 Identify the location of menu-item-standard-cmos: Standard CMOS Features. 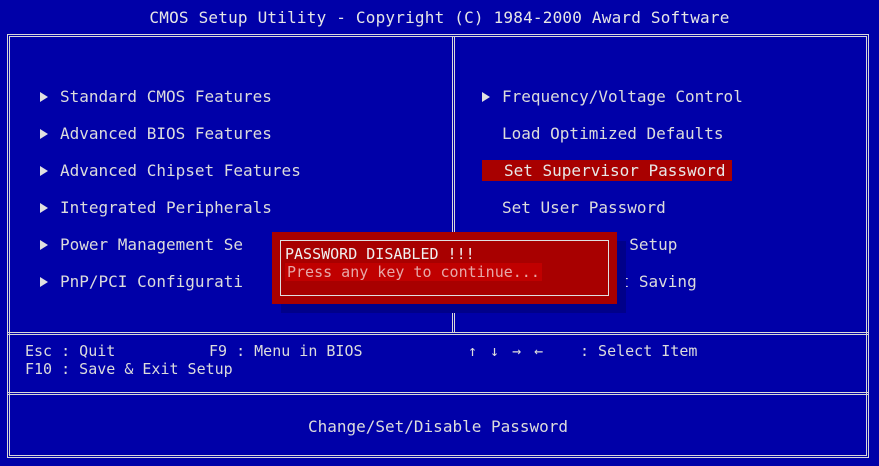
(170, 96).